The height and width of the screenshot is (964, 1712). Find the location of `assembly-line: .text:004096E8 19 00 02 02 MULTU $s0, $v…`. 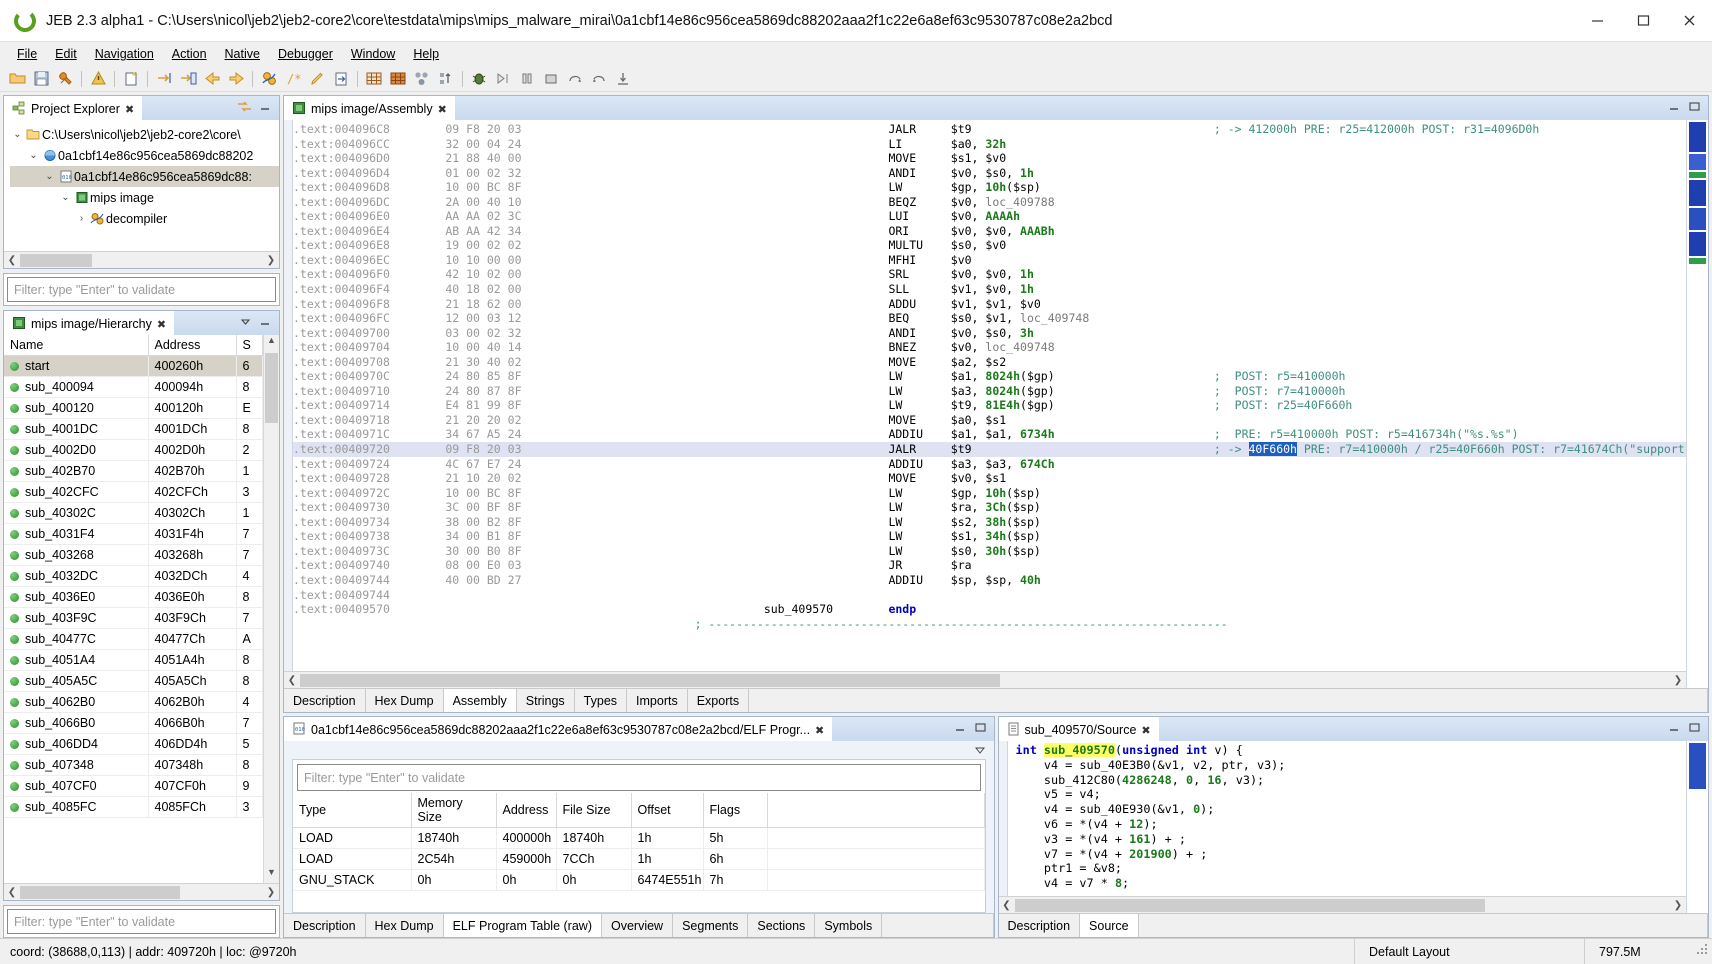

assembly-line: .text:004096E8 19 00 02 02 MULTU $s0, $v… is located at coordinates (989, 245).